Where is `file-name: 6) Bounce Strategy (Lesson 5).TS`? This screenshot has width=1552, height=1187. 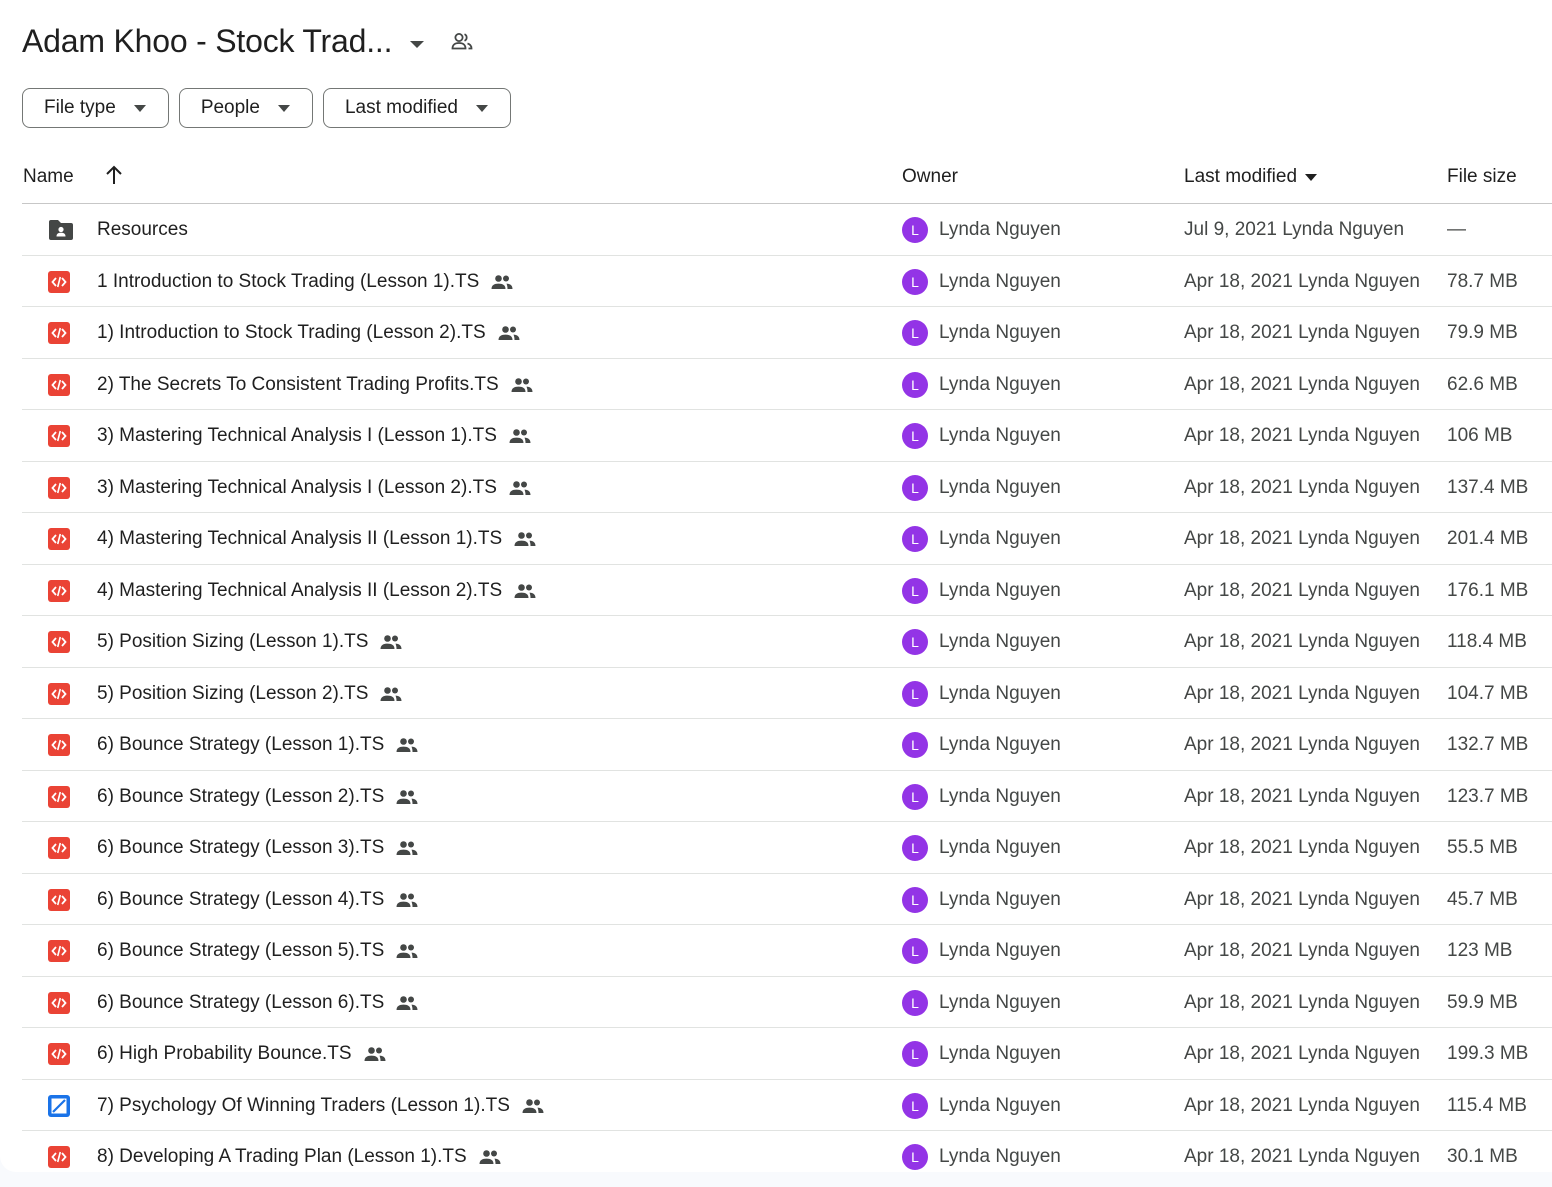
file-name: 6) Bounce Strategy (Lesson 5).TS is located at coordinates (258, 951).